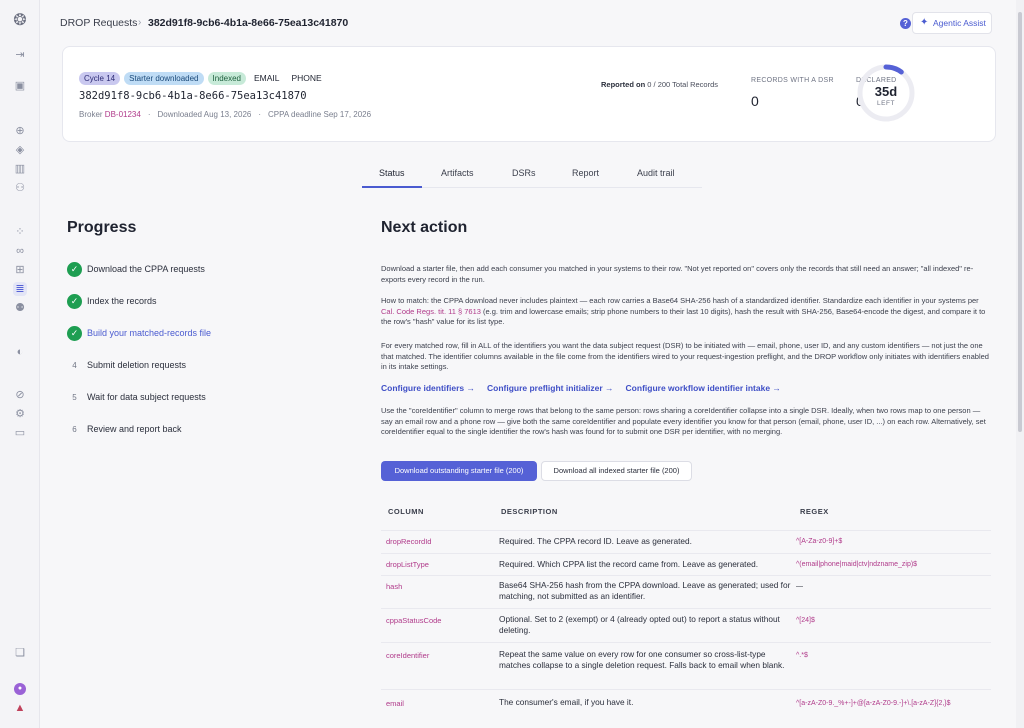 This screenshot has width=1024, height=728. I want to click on downloaded-date: Downloaded Aug 13, 2026, so click(204, 114).